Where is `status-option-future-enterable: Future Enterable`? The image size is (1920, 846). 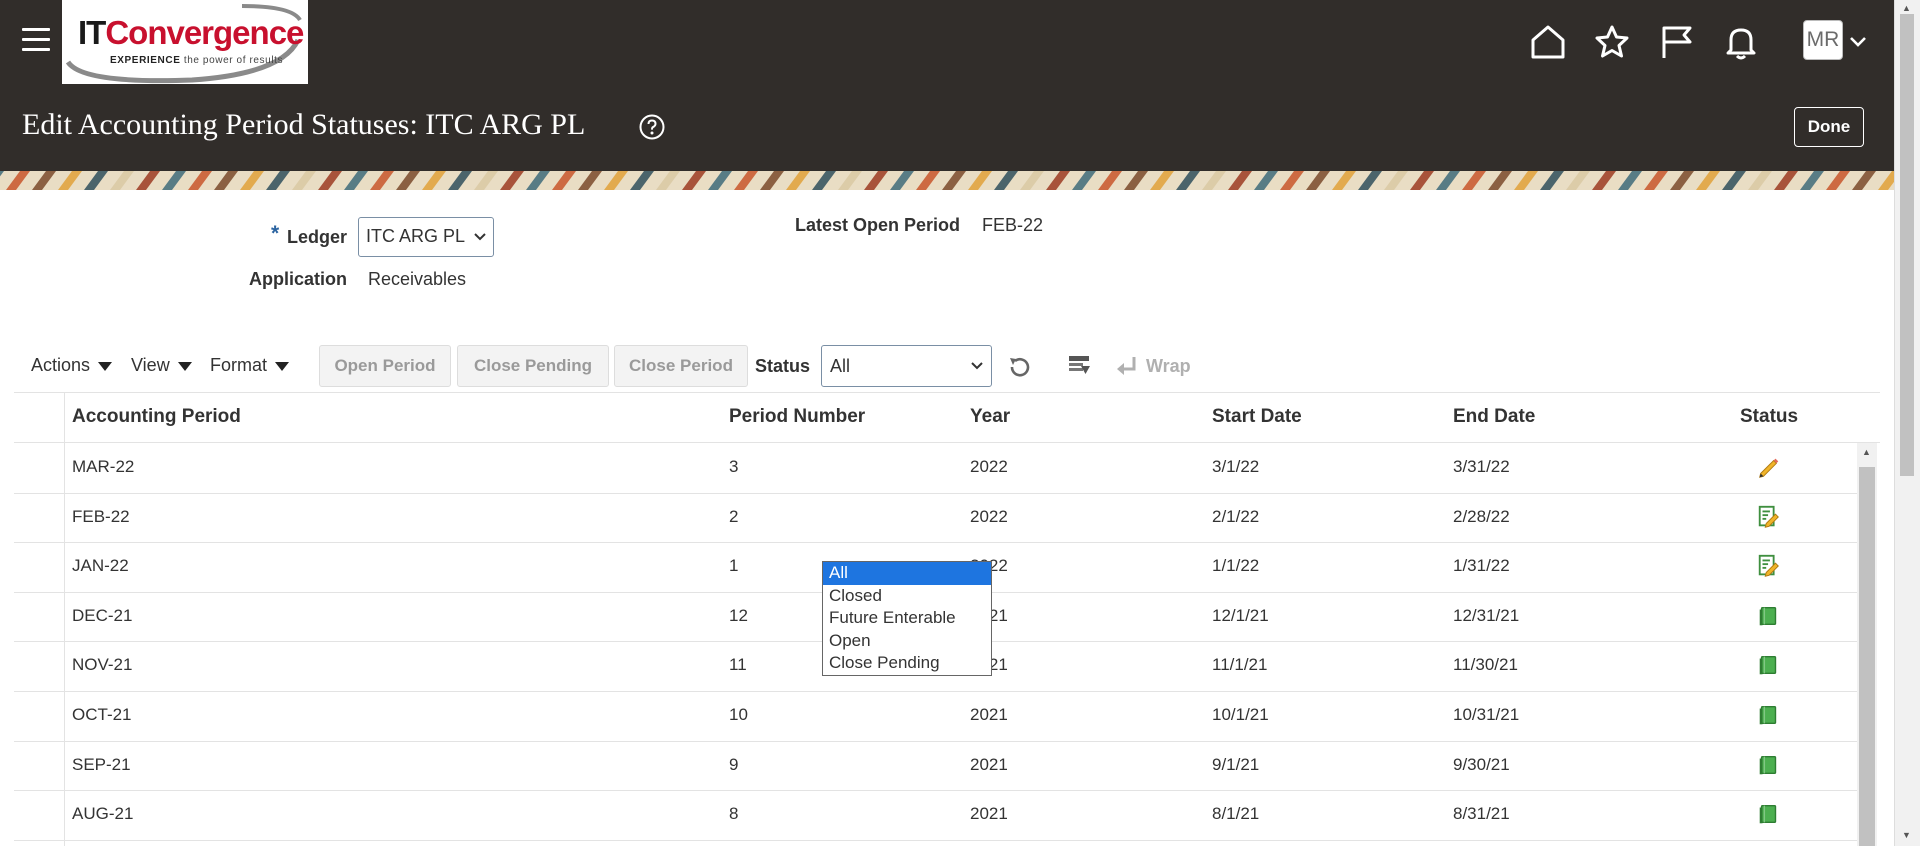 status-option-future-enterable: Future Enterable is located at coordinates (907, 618).